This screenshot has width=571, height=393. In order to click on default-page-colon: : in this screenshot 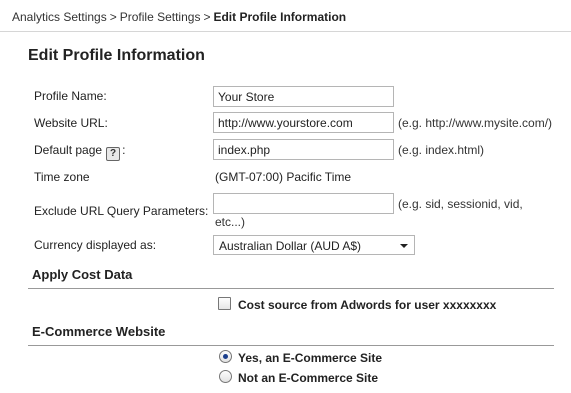, I will do `click(124, 150)`.